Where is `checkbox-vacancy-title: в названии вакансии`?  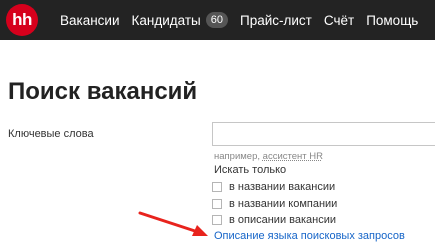
checkbox-vacancy-title: в названии вакансии is located at coordinates (273, 187).